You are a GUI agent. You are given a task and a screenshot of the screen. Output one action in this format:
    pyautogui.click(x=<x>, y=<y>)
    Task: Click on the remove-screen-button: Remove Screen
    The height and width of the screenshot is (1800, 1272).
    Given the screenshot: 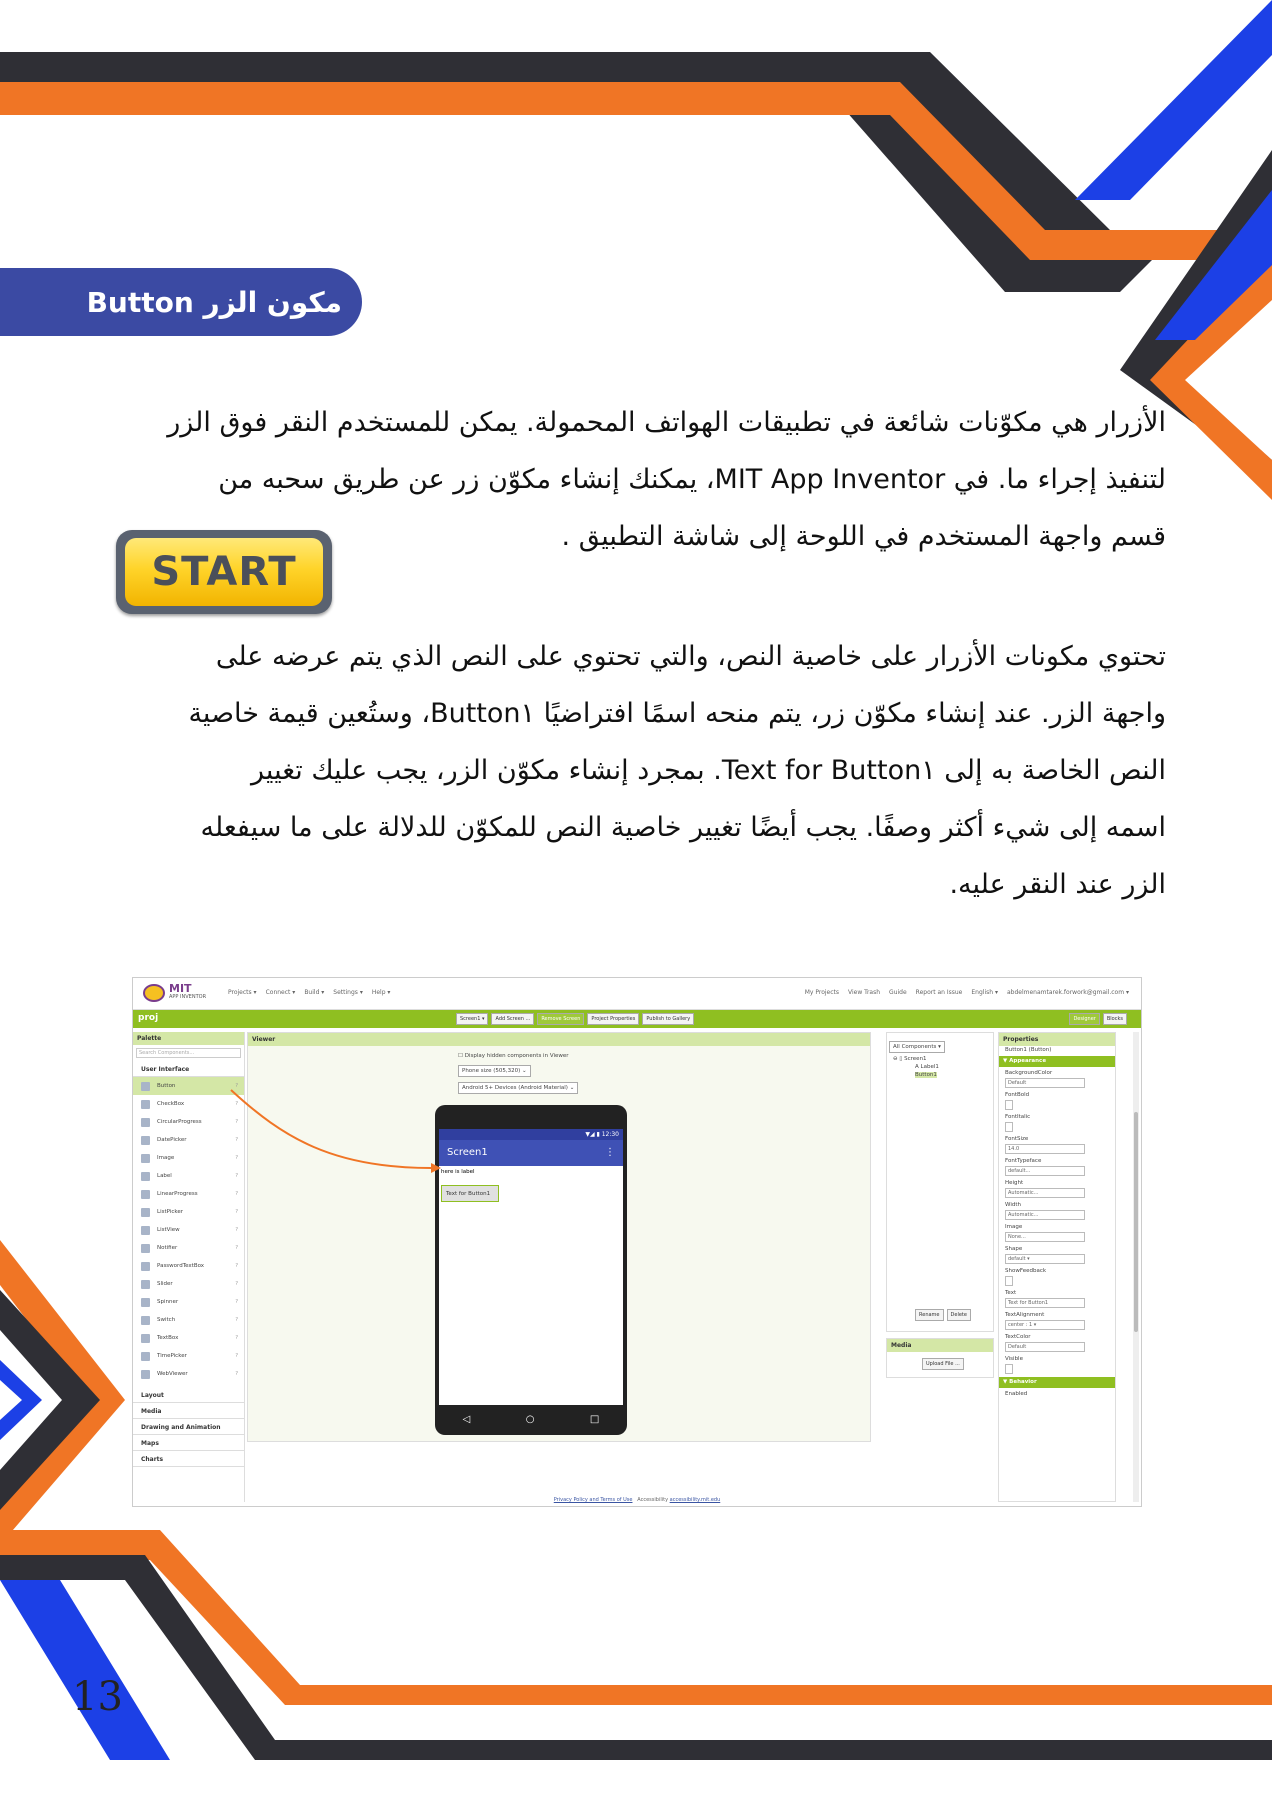 What is the action you would take?
    pyautogui.click(x=561, y=1019)
    